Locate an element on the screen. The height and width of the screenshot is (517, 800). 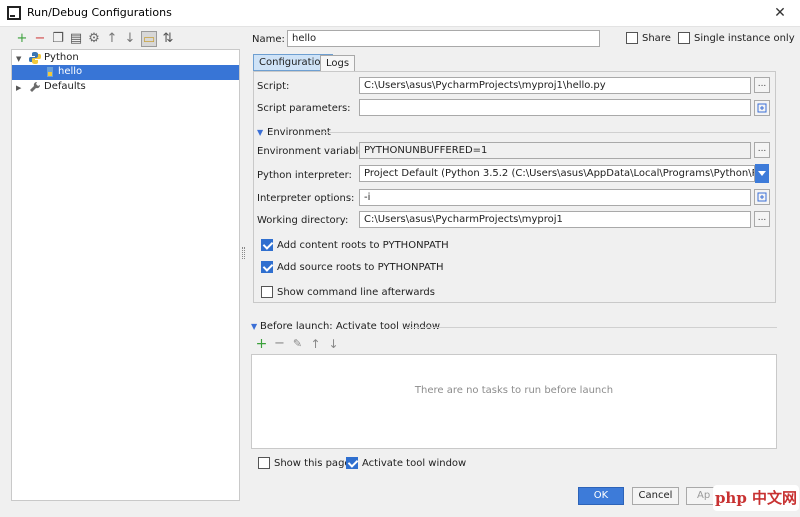
chevron-down-icon: ▼ is located at coordinates (20, 59).